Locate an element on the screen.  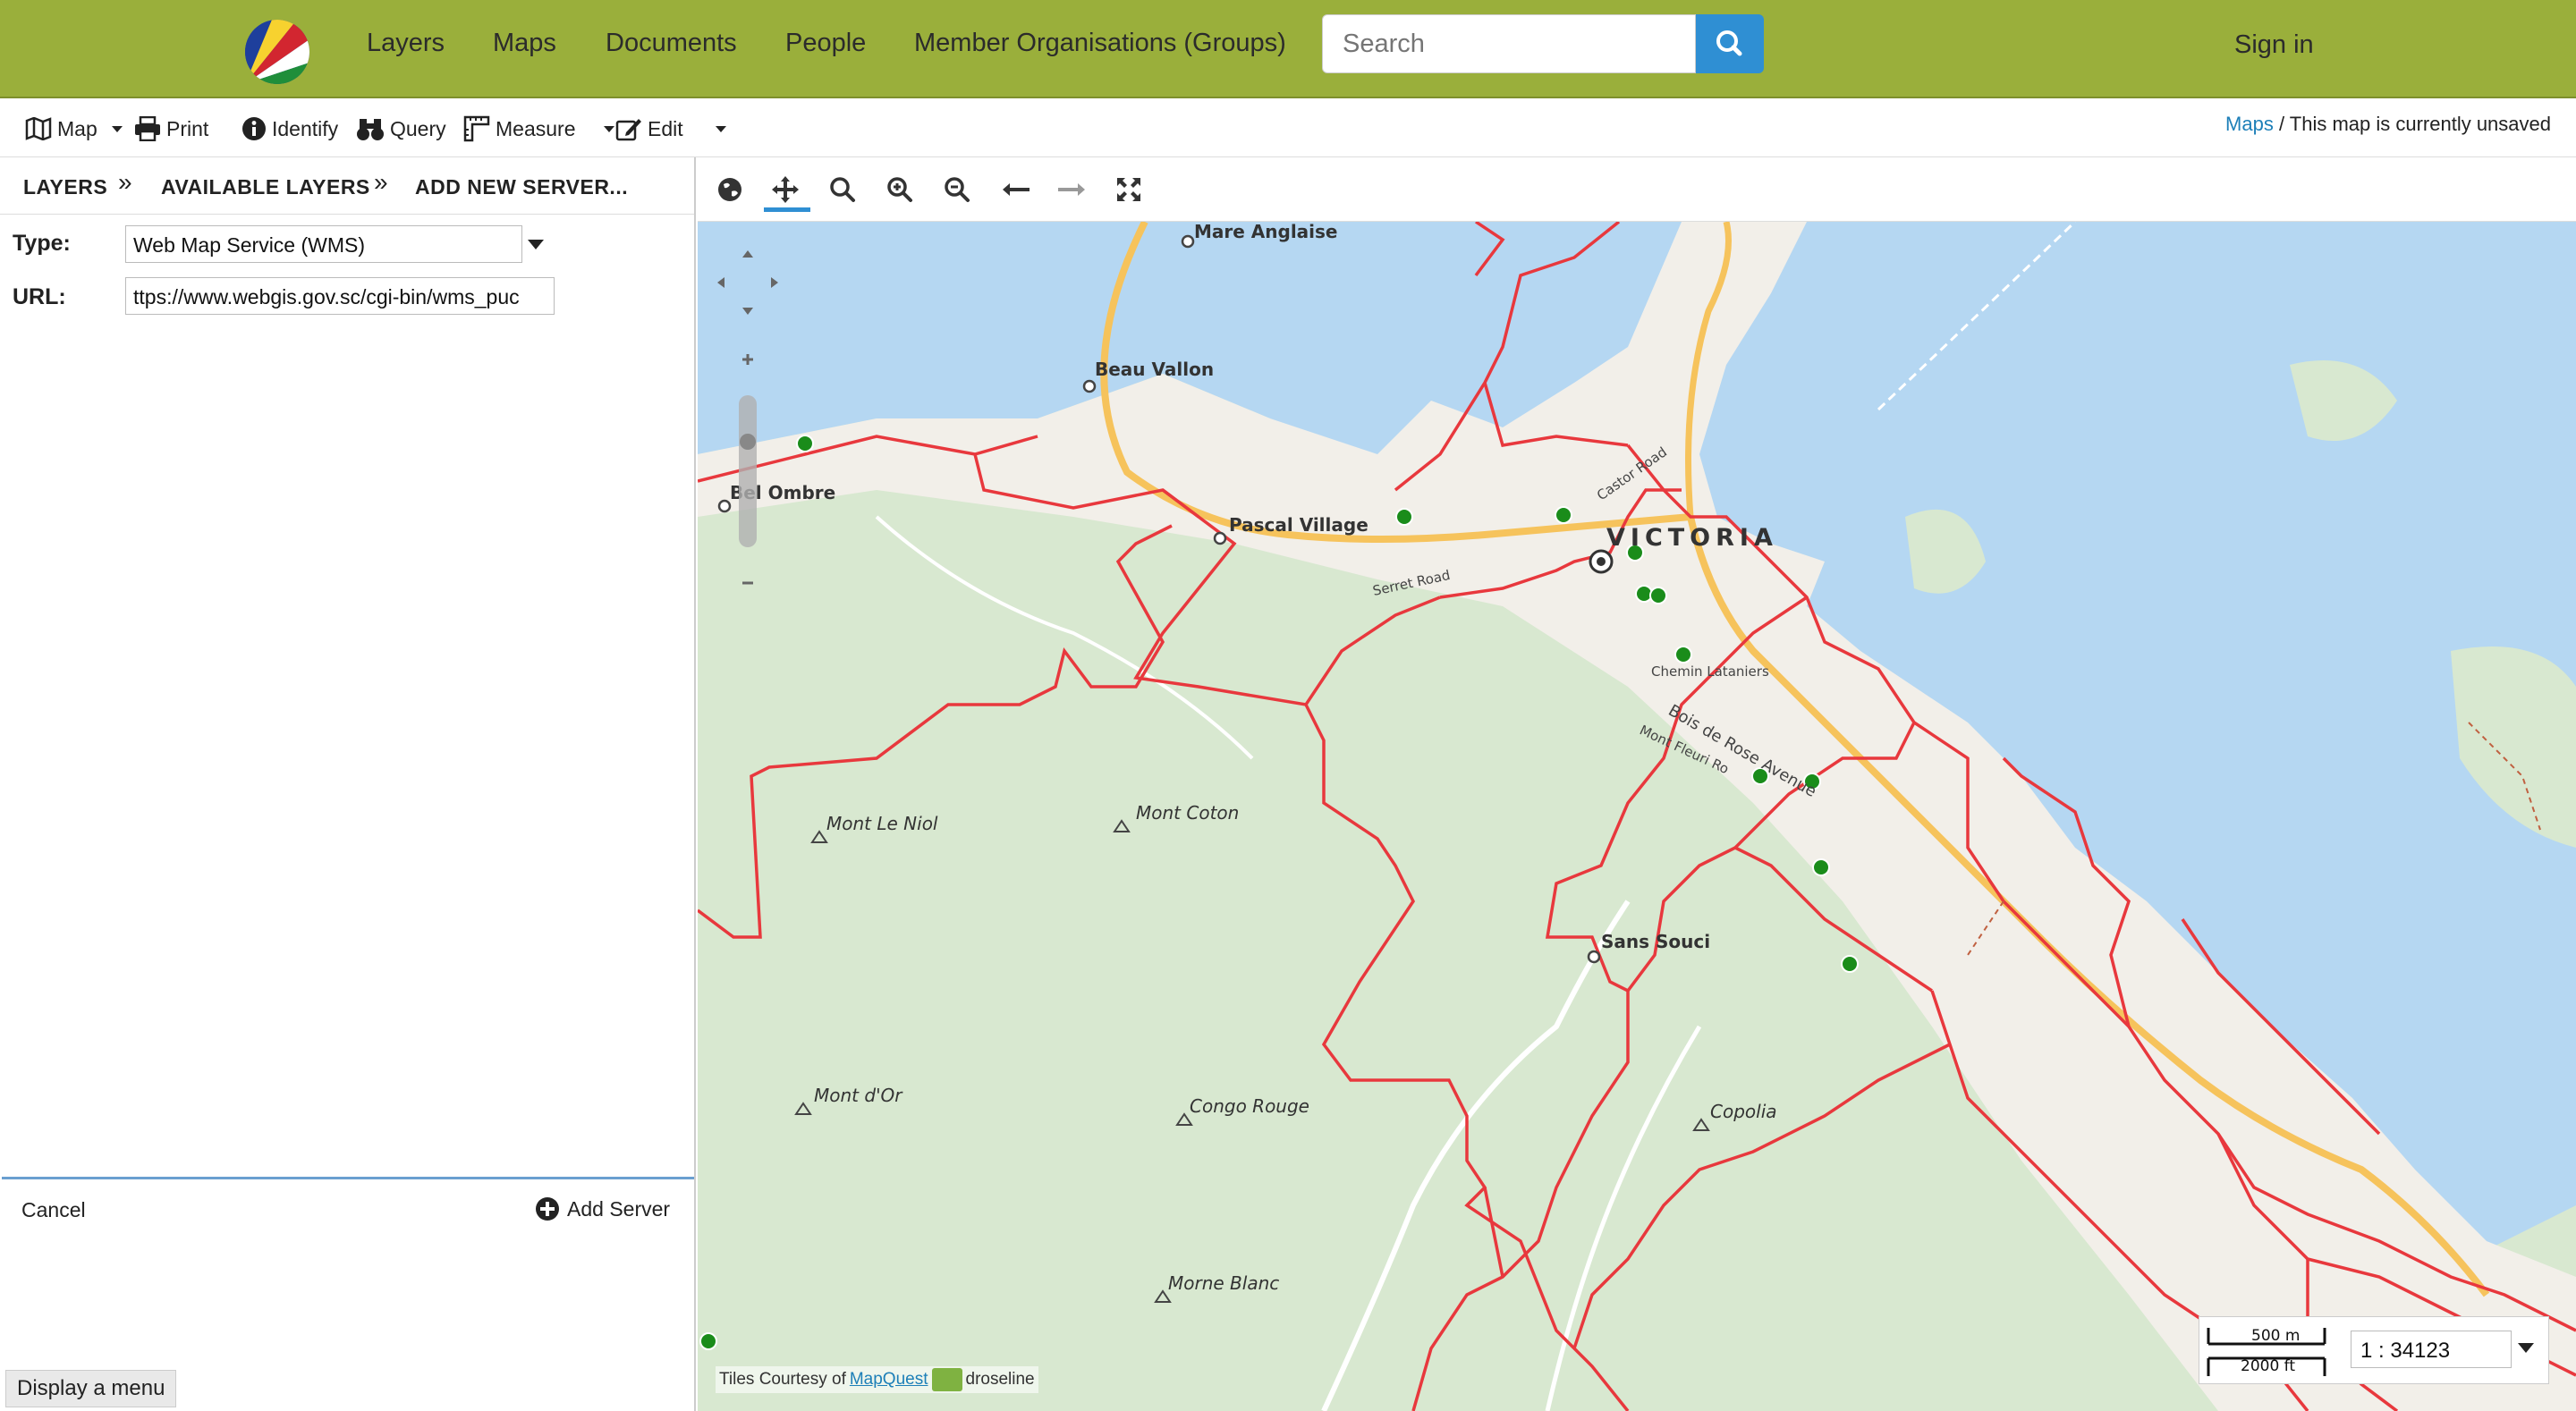
nav-documents: Documents is located at coordinates (671, 44).